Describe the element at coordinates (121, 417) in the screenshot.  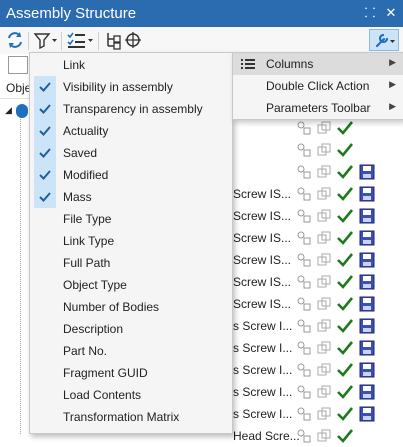
I see `column-option-label: Transformation Matrix` at that location.